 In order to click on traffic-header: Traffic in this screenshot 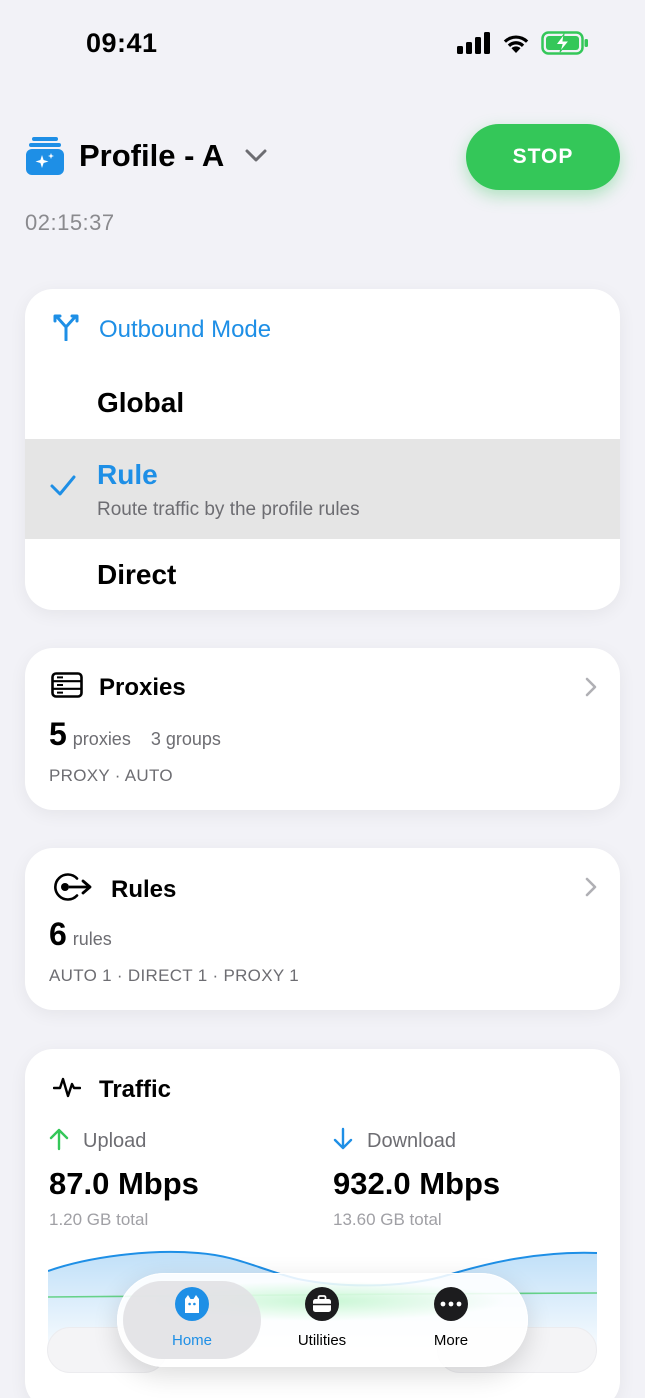, I will do `click(112, 1089)`.